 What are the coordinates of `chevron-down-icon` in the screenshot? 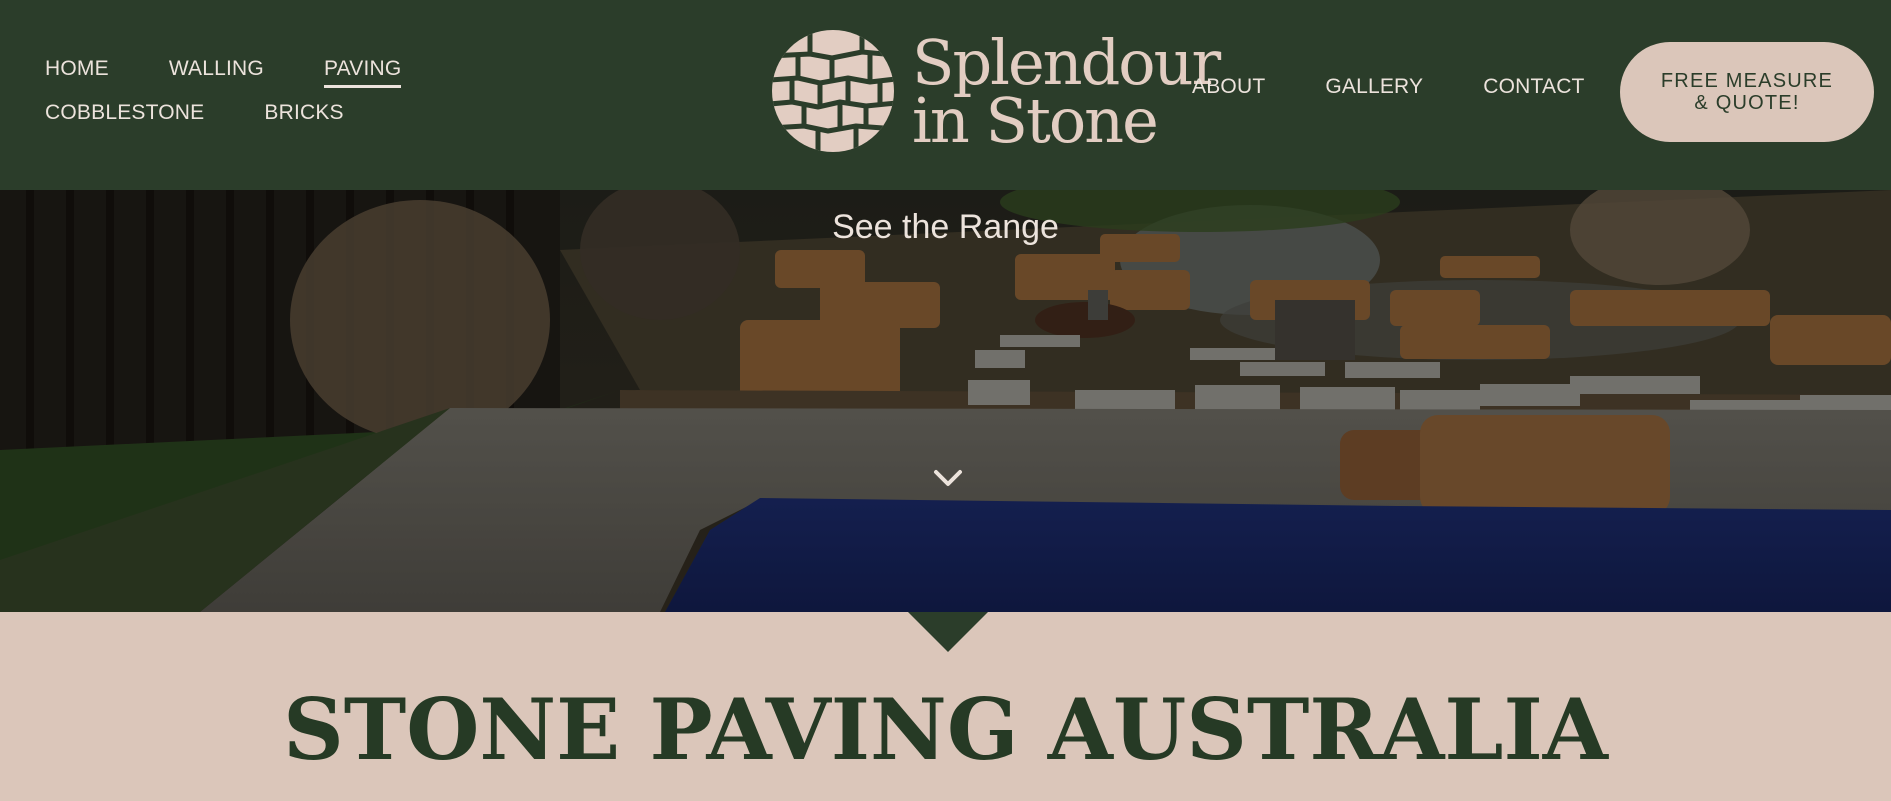 It's located at (948, 478).